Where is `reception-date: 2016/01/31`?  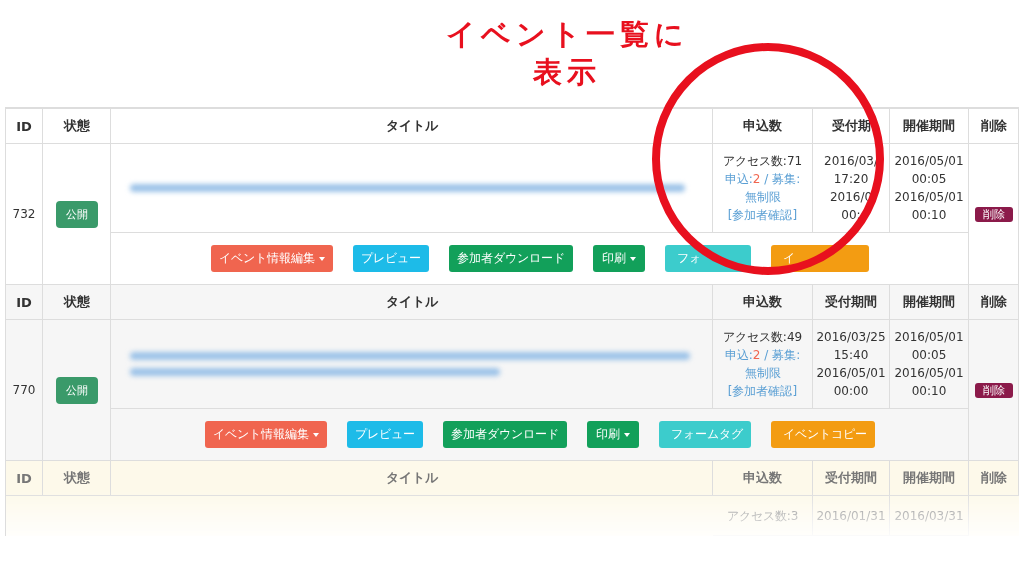
reception-date: 2016/01/31 is located at coordinates (851, 516).